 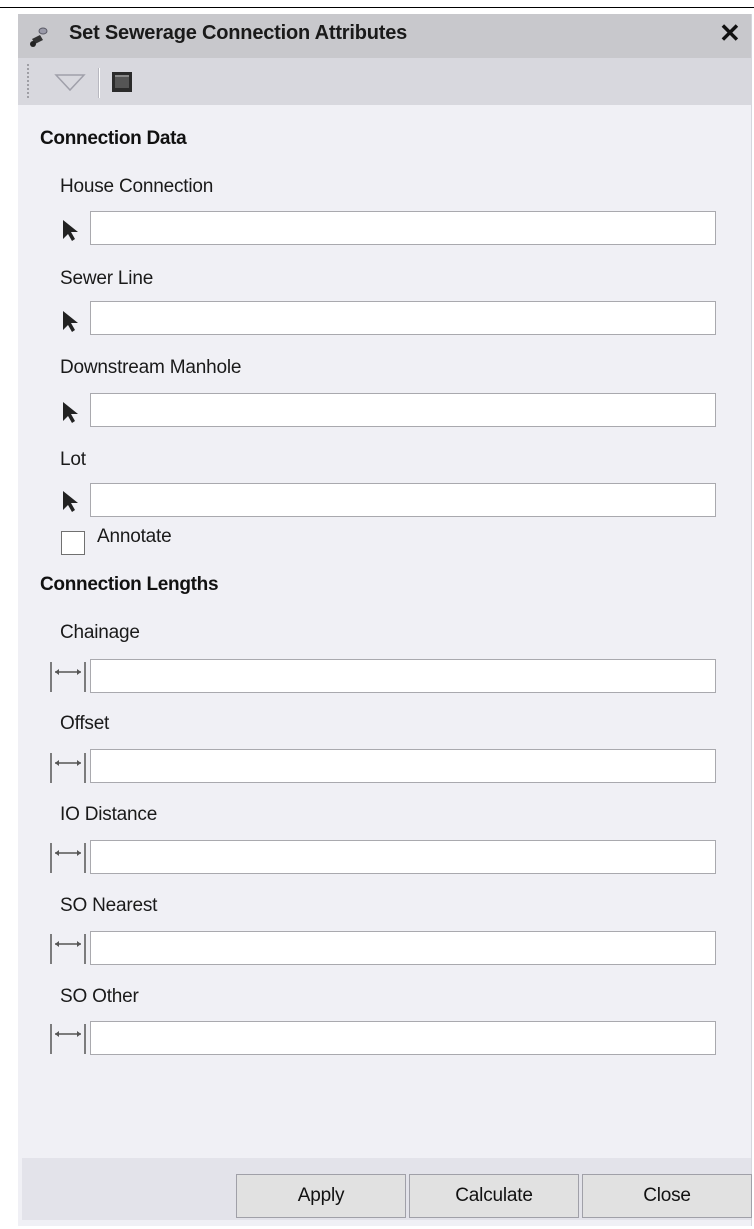 What do you see at coordinates (99, 996) in the screenshot?
I see `label-so-other: SO Other` at bounding box center [99, 996].